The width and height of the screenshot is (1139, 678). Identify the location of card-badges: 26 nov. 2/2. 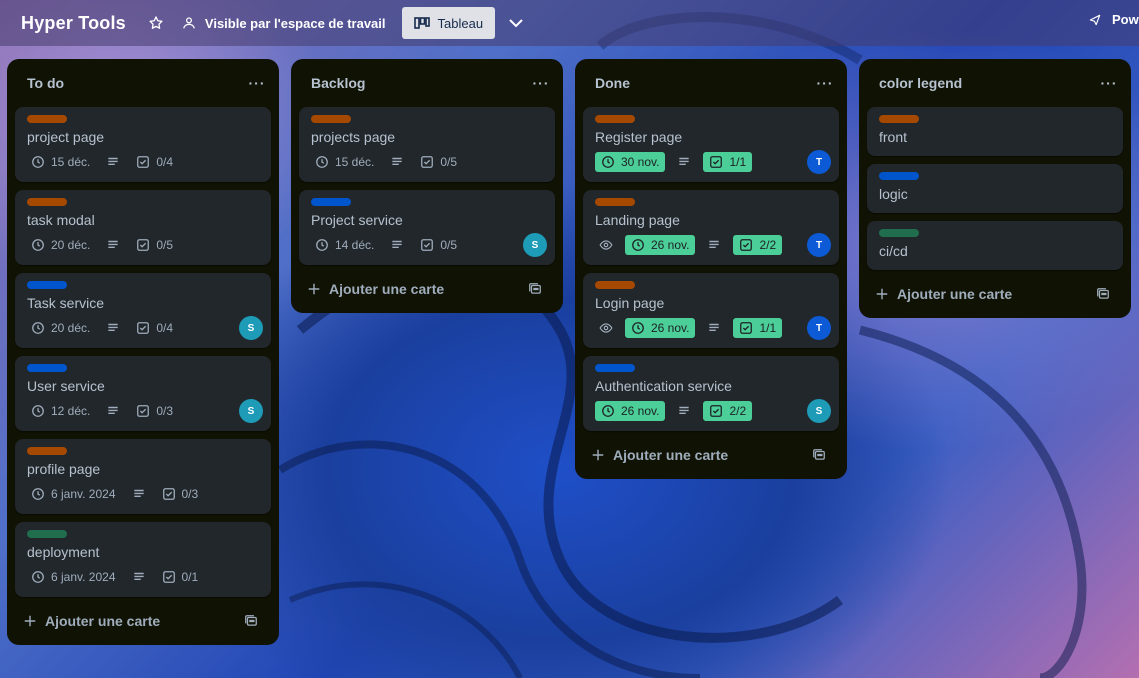
(711, 411).